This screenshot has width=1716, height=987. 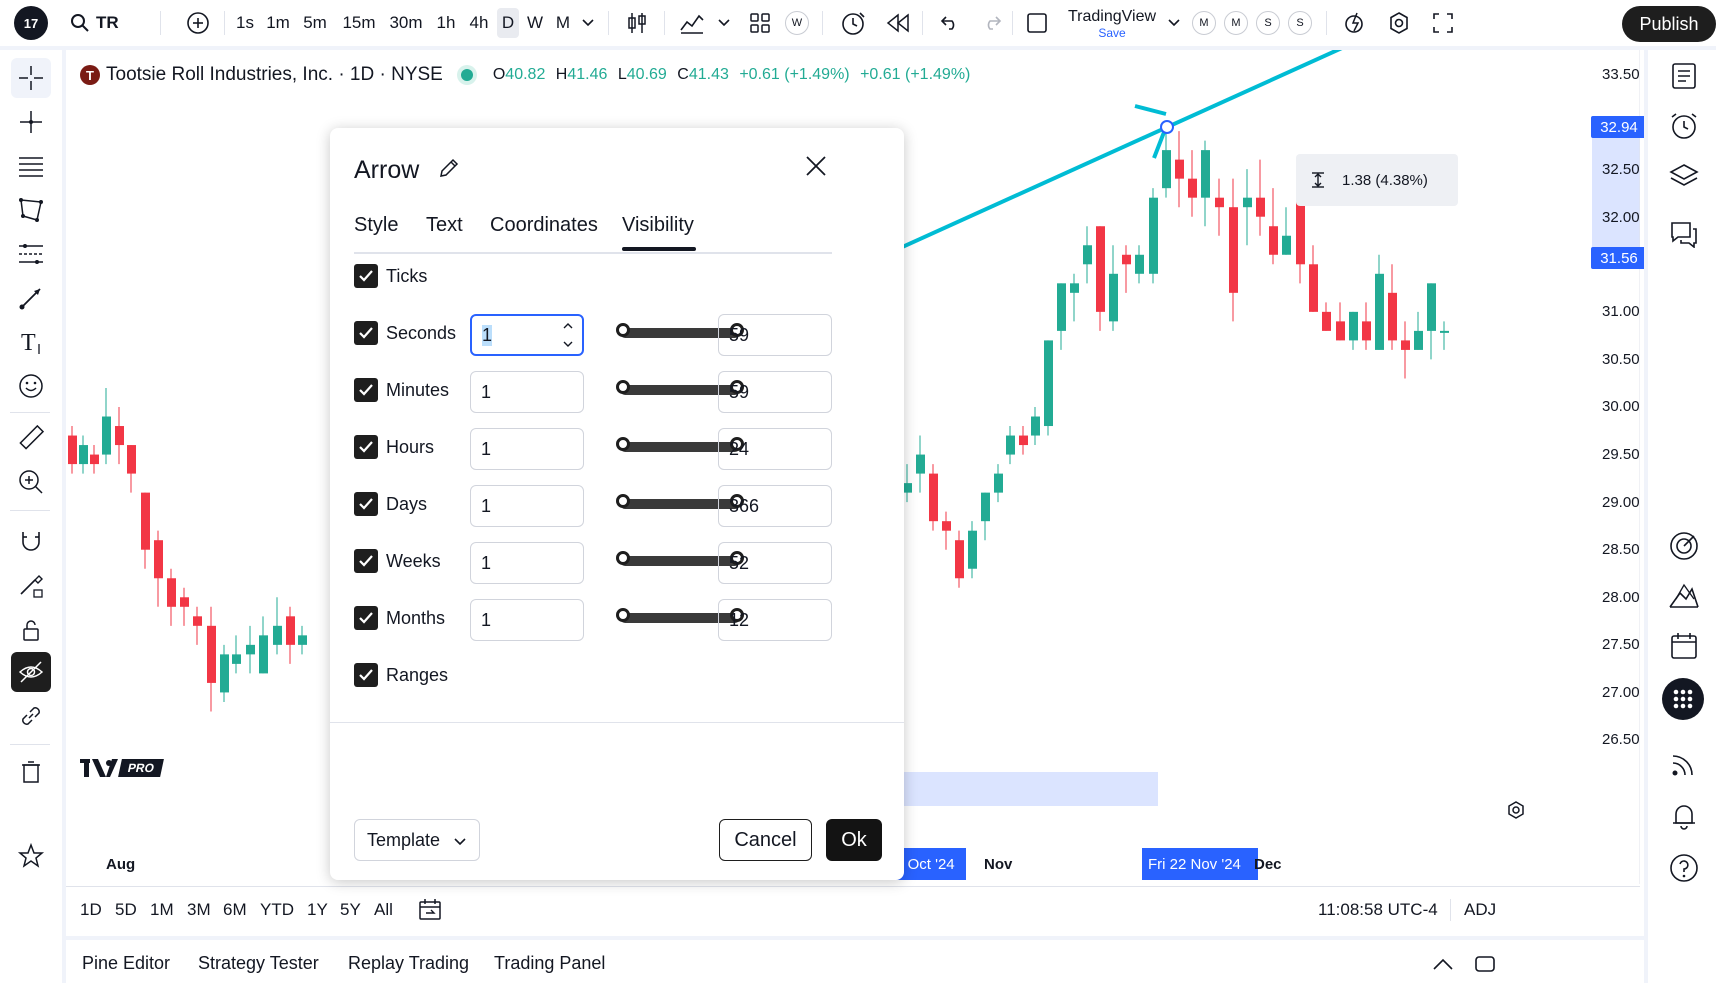 What do you see at coordinates (527, 506) in the screenshot?
I see `days-from-input: 1` at bounding box center [527, 506].